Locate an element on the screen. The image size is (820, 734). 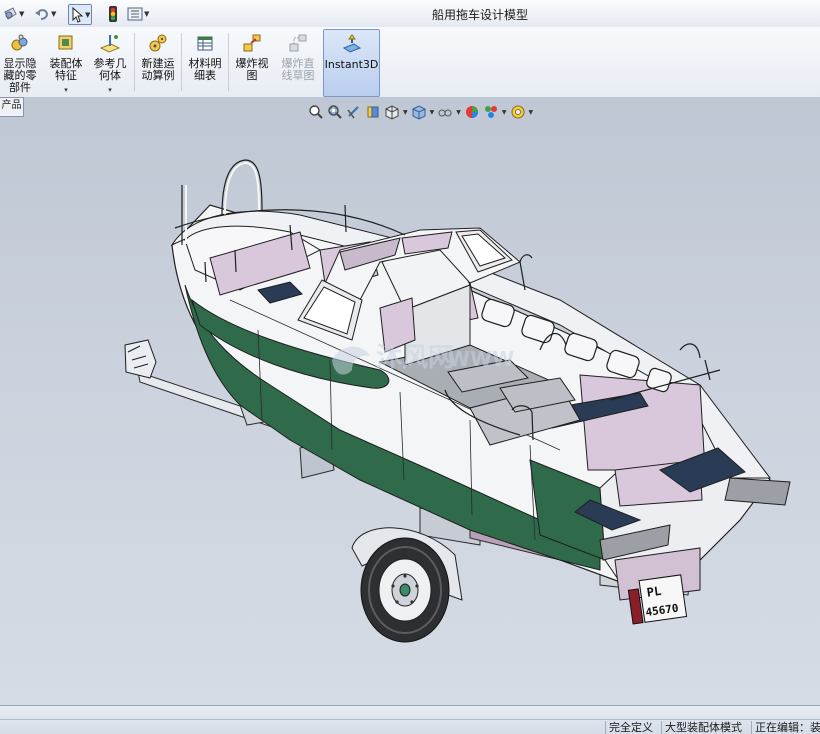
status-definition: 完全定义 is located at coordinates (630, 727).